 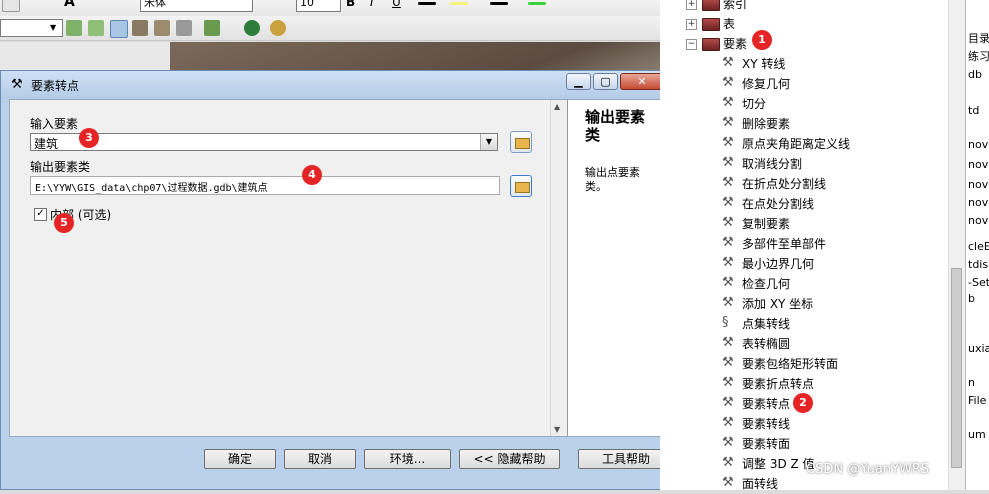 What do you see at coordinates (804, 44) in the screenshot?
I see `tree-category-row: − 要素` at bounding box center [804, 44].